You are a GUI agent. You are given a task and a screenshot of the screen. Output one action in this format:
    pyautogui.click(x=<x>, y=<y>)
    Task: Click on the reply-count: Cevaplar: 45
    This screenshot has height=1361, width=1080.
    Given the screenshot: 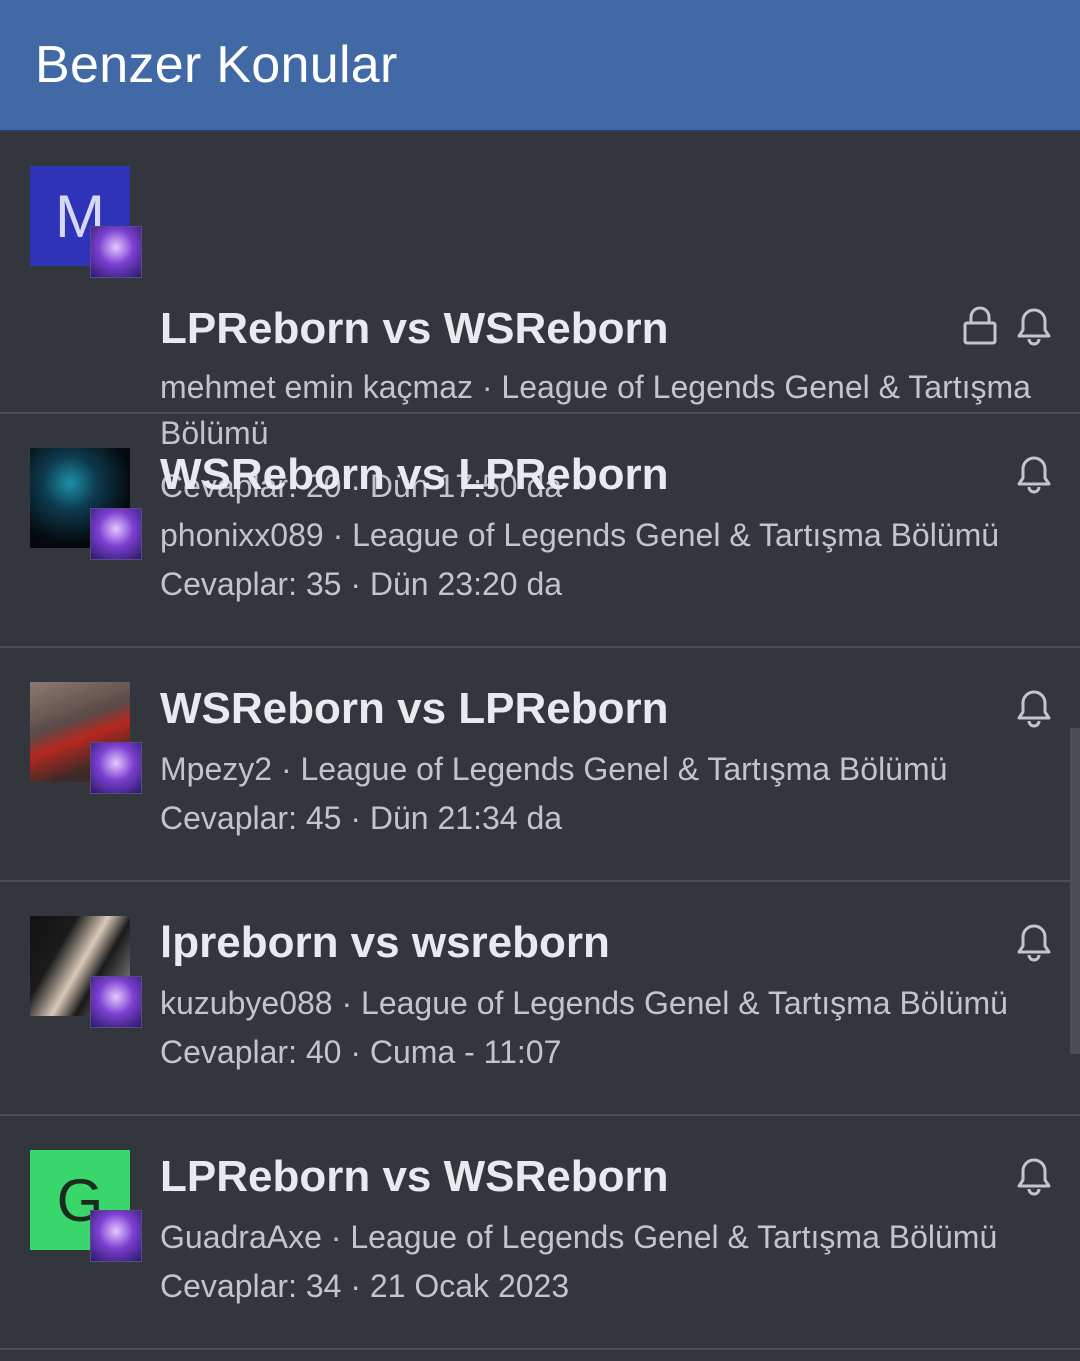 What is the action you would take?
    pyautogui.click(x=251, y=818)
    